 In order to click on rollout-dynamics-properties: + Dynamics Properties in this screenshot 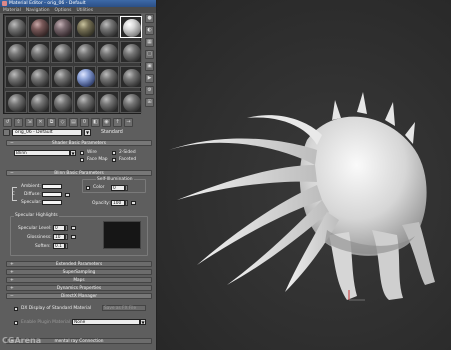, I will do `click(79, 288)`.